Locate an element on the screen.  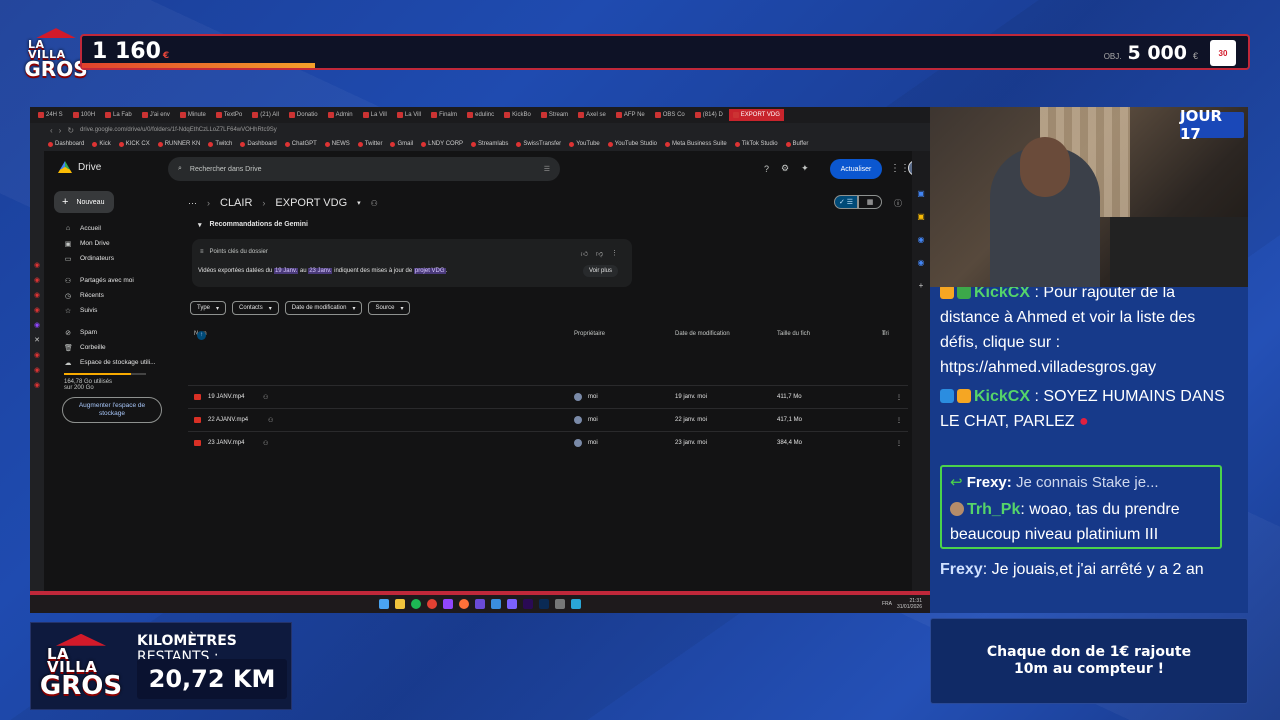
gemini-icon: ✦ is located at coordinates (805, 168).